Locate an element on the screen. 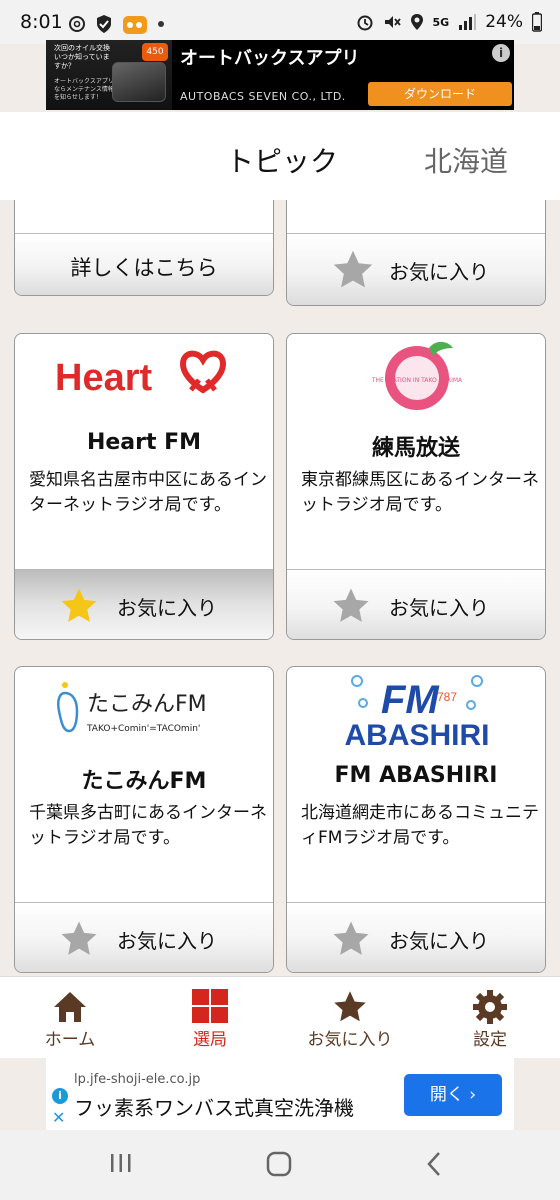 The image size is (560, 1200). ad-thumb-text: 次回のオイル交換いつか知っていますか？ is located at coordinates (82, 57).